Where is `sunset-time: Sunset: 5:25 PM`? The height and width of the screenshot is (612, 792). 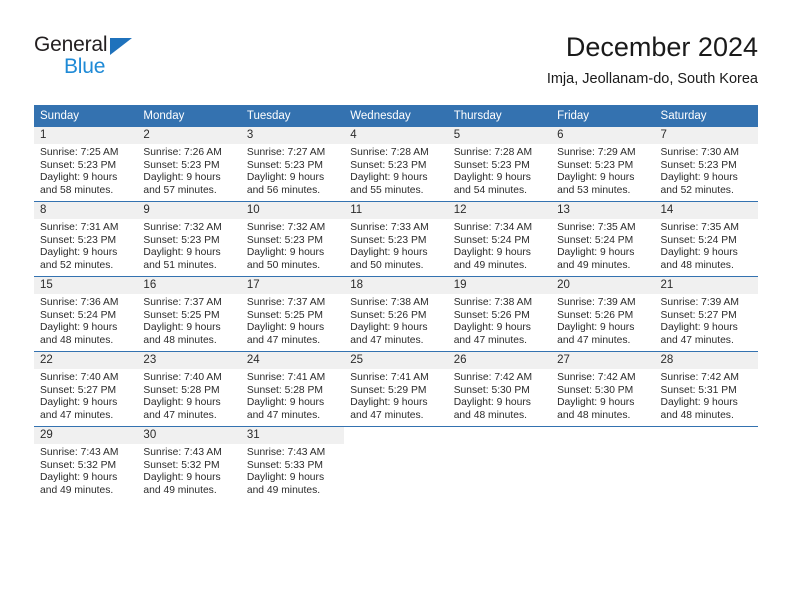
sunset-time: Sunset: 5:25 PM is located at coordinates (181, 315).